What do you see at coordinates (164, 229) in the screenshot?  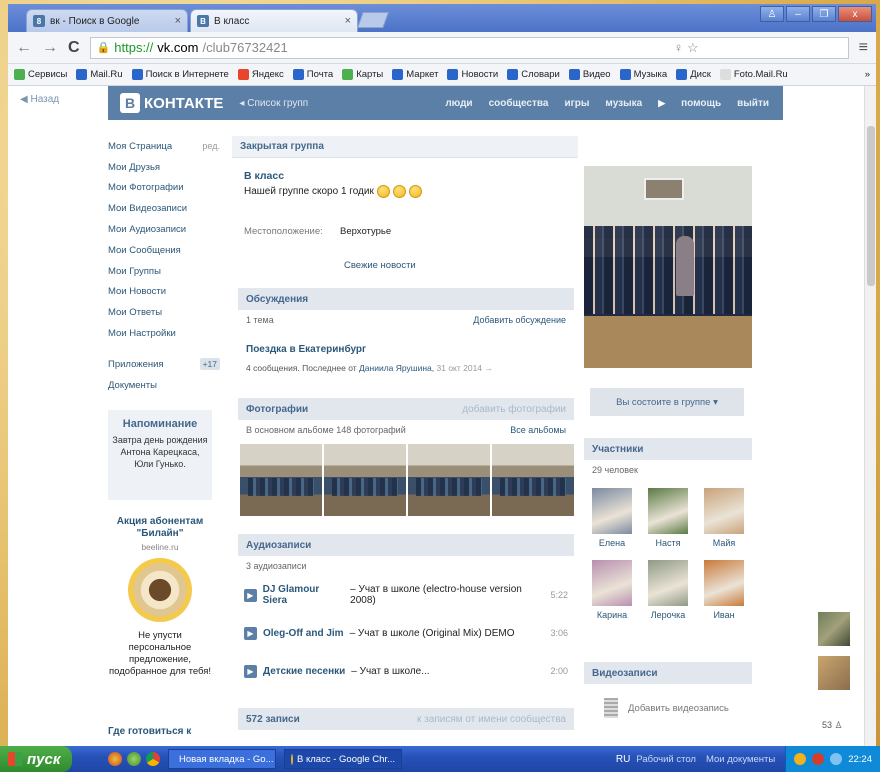 I see `menu-audio: Мои Аудиозаписи` at bounding box center [164, 229].